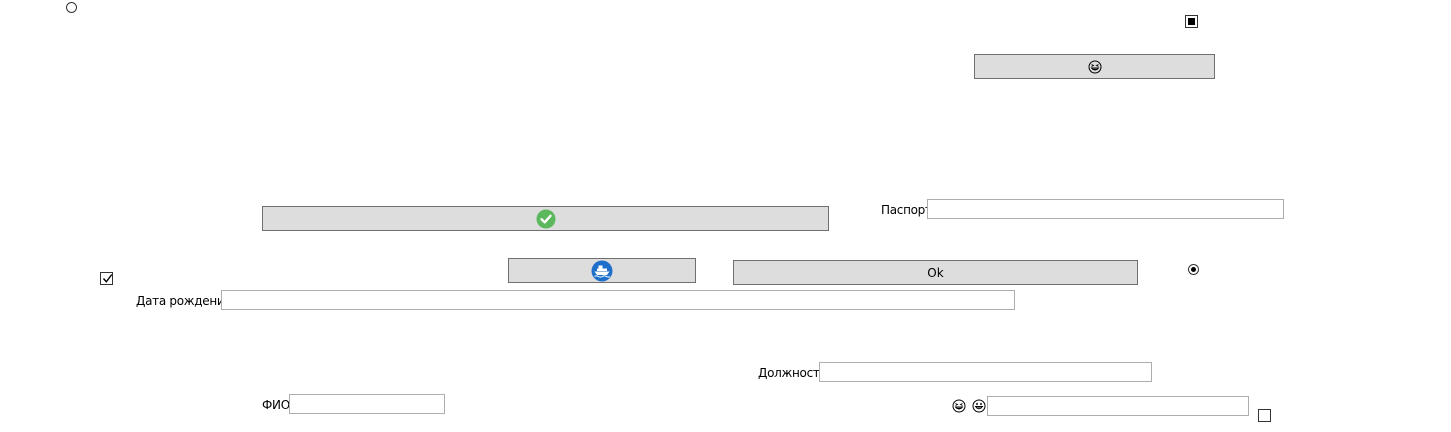  What do you see at coordinates (1191, 21) in the screenshot?
I see `checkbox-top-right` at bounding box center [1191, 21].